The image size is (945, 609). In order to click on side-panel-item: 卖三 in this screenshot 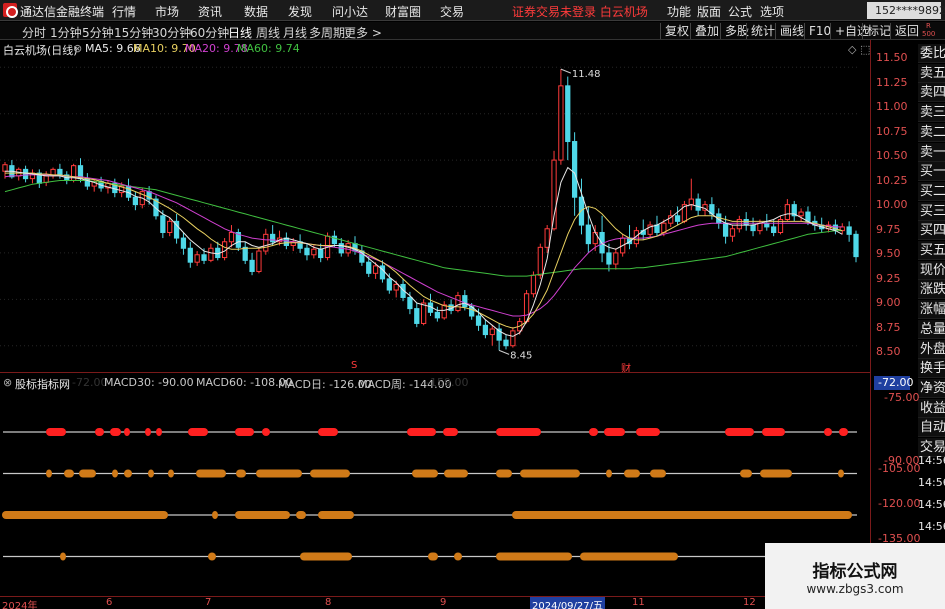, I will do `click(931, 113)`.